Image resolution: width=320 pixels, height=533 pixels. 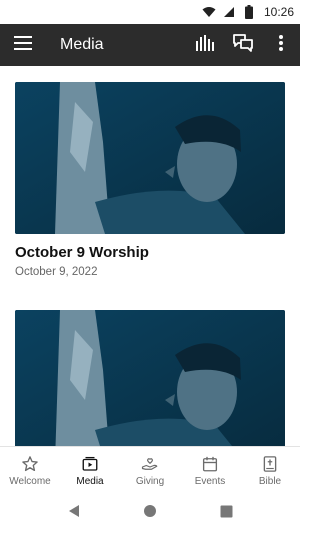 What do you see at coordinates (270, 464) in the screenshot?
I see `bible-icon` at bounding box center [270, 464].